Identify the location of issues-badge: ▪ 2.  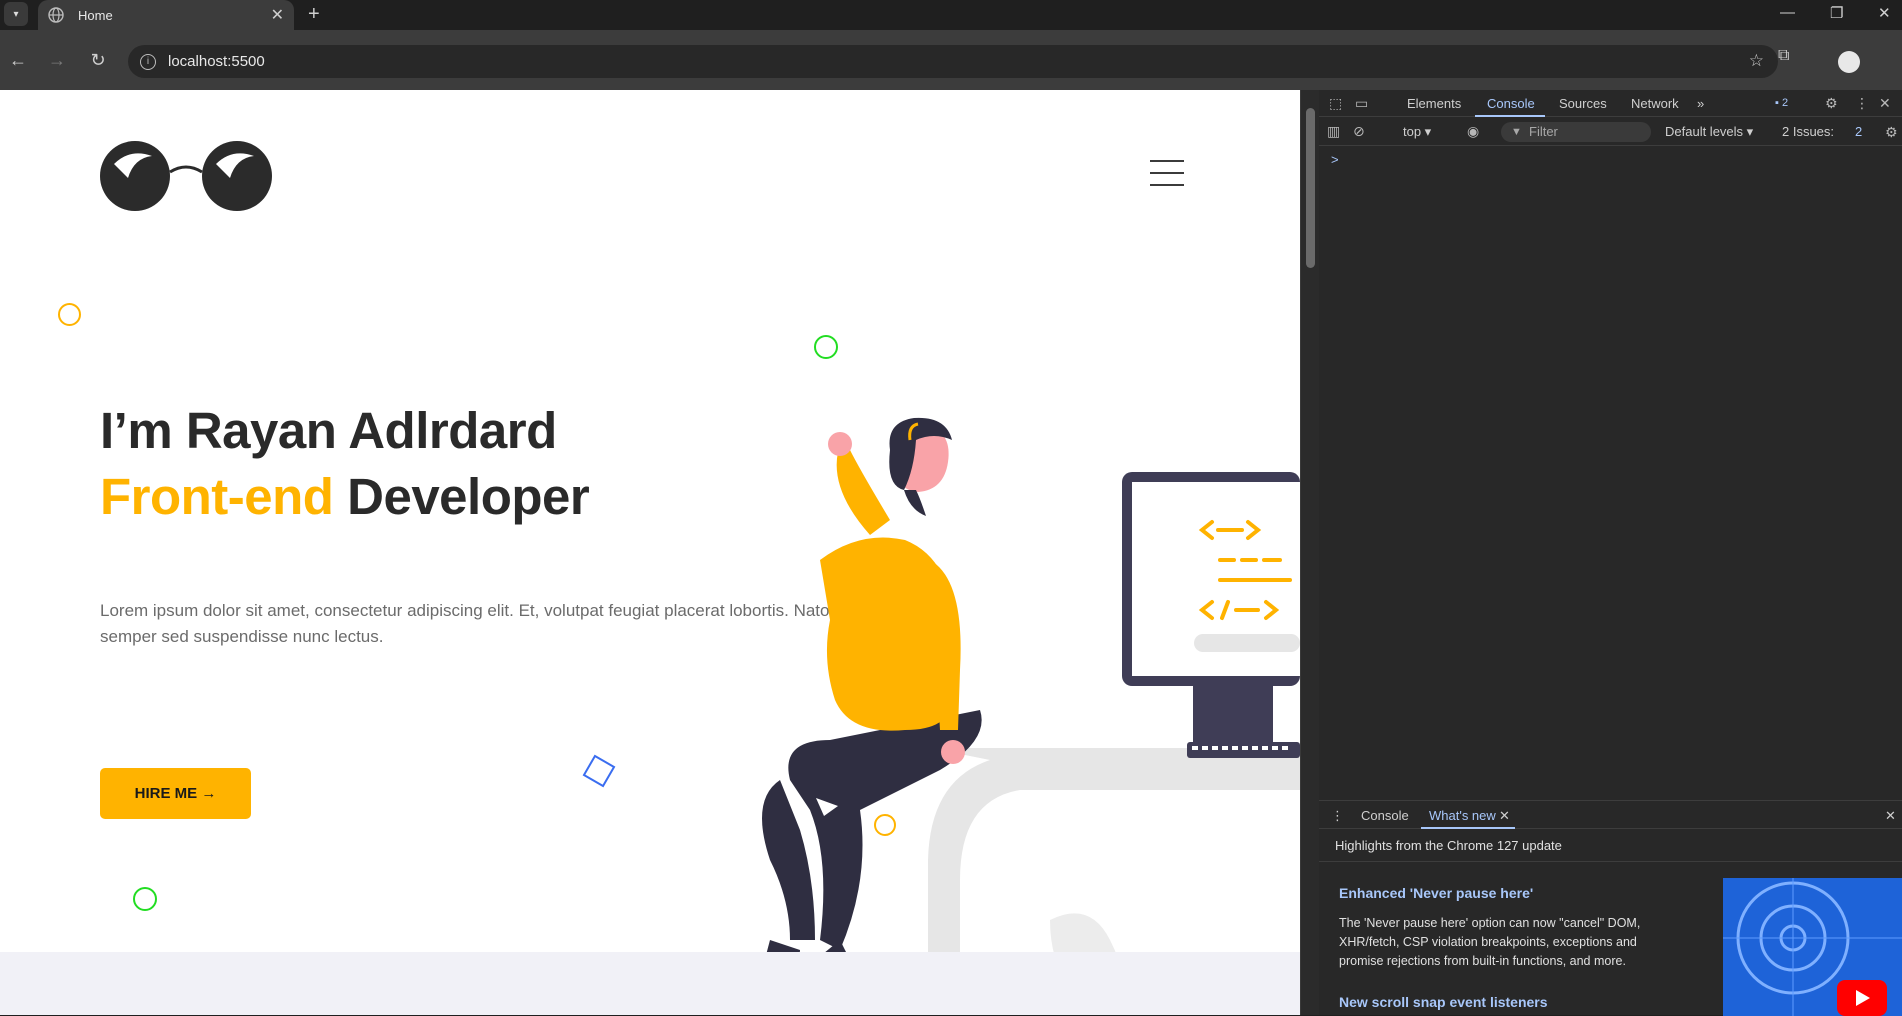
(1781, 103).